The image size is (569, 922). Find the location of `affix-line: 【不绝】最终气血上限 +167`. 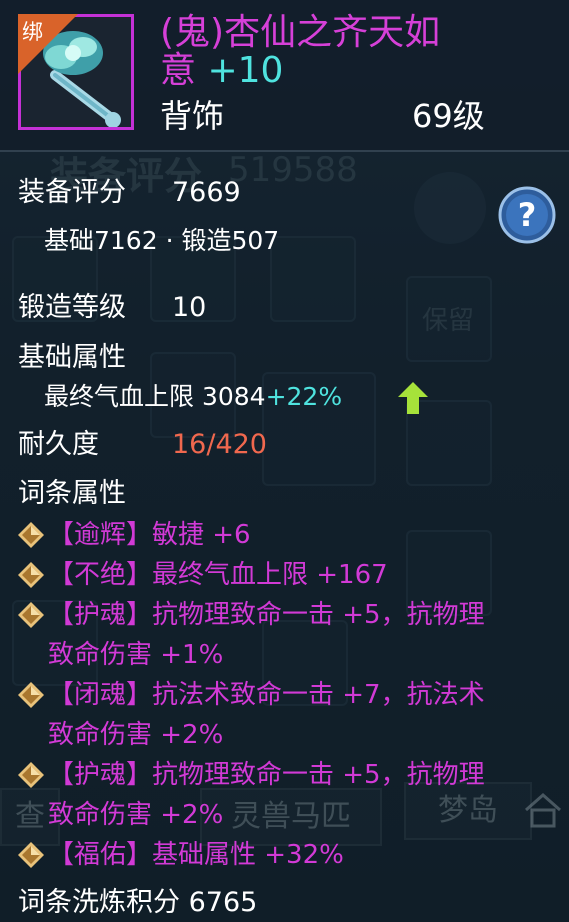

affix-line: 【不绝】最终气血上限 +167 is located at coordinates (218, 575).